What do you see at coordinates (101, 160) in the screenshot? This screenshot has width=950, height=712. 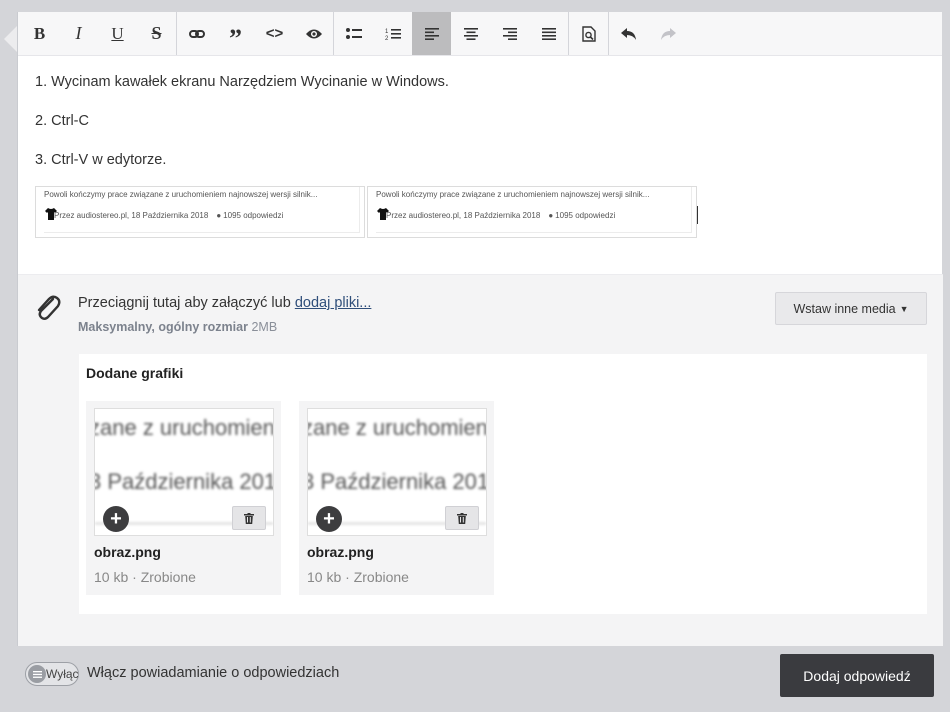 I see `editor-line: 3. Ctrl-V w edytorze.` at bounding box center [101, 160].